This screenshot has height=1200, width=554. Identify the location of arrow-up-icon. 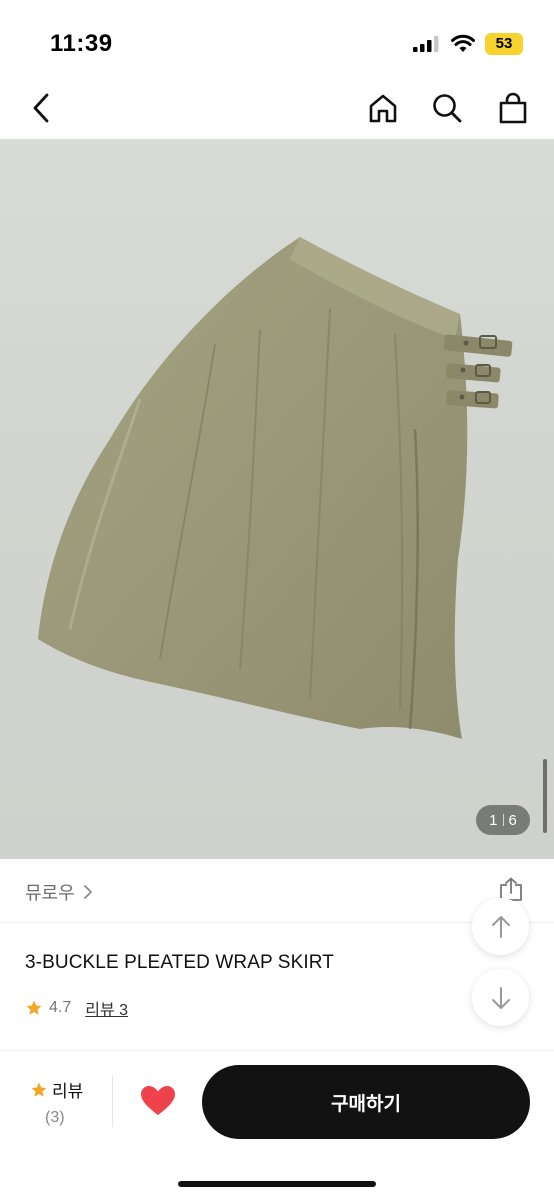
(500, 926).